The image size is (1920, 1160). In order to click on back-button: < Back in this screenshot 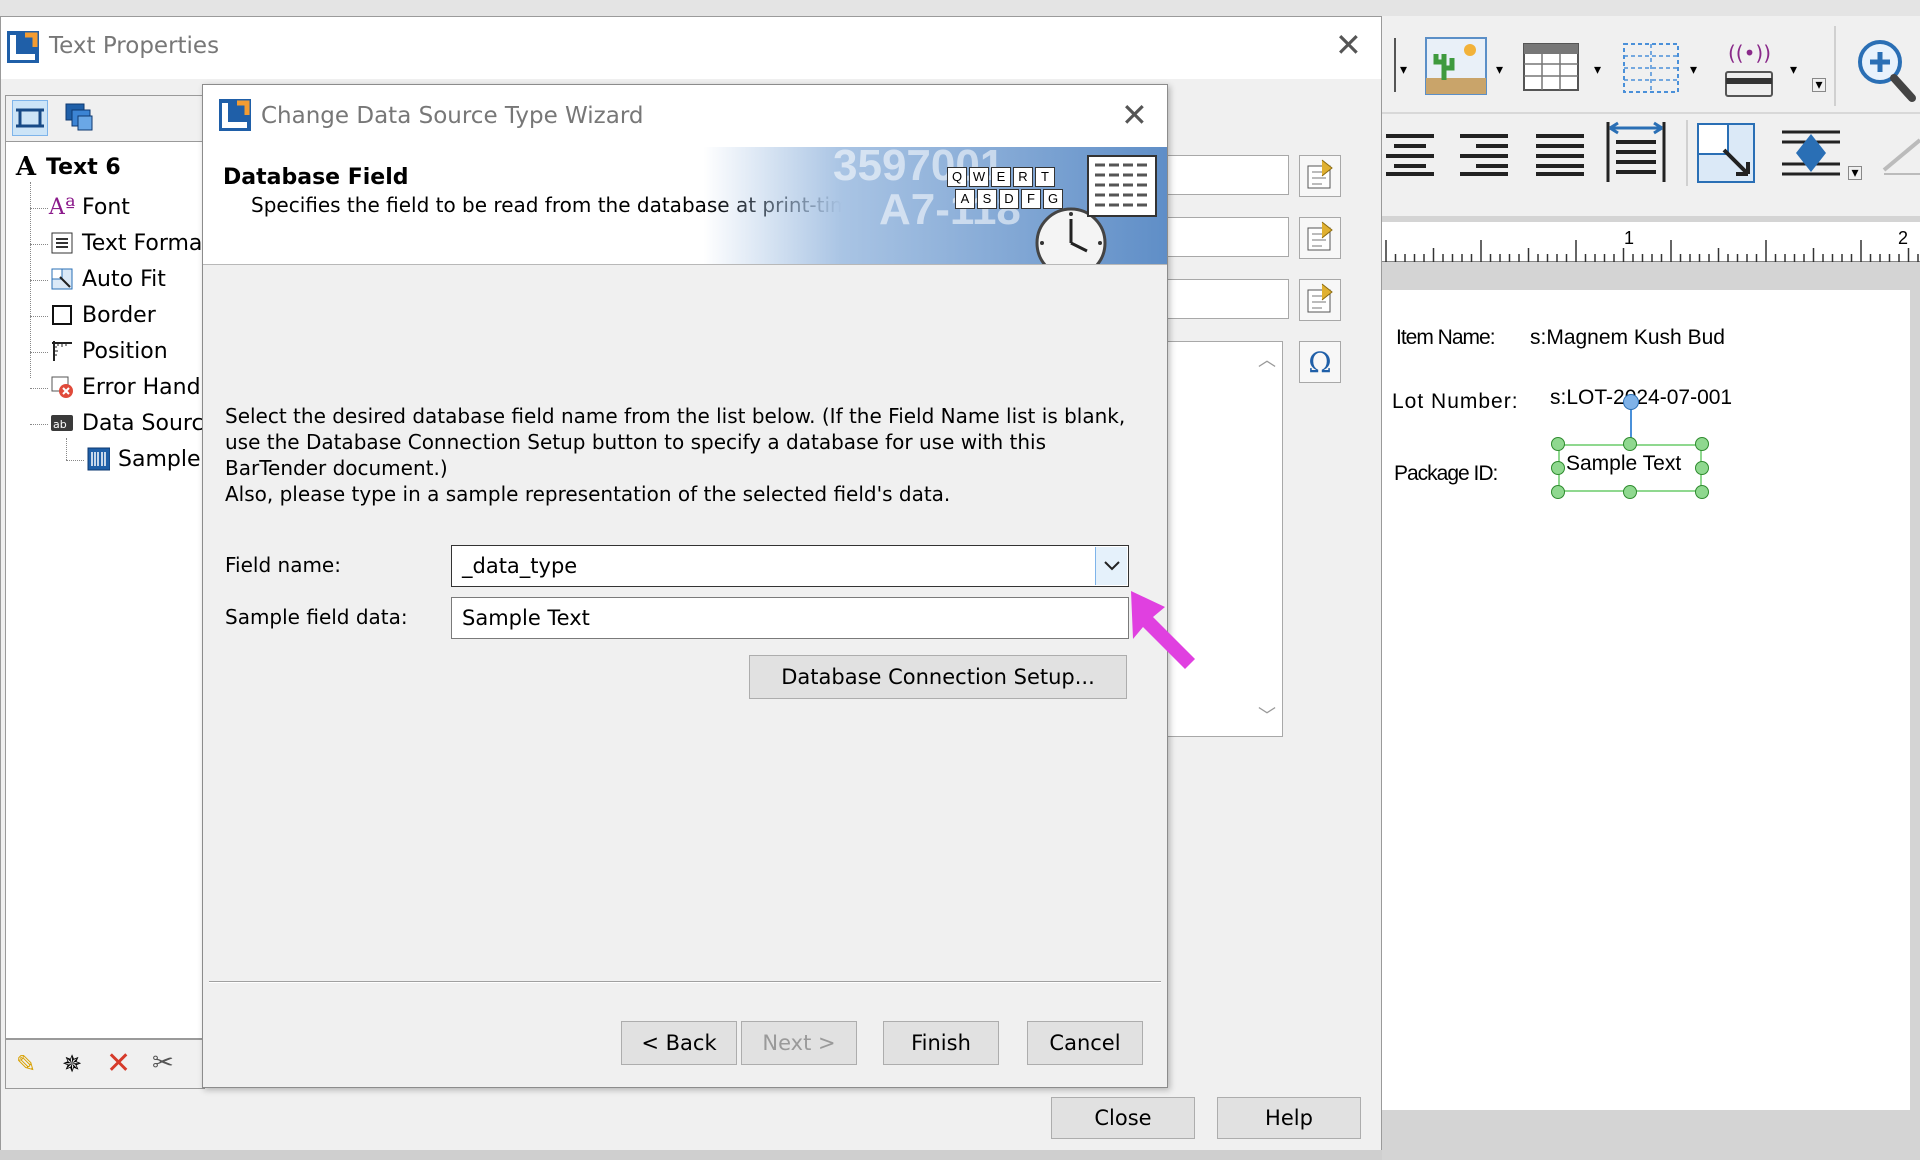, I will do `click(679, 1043)`.